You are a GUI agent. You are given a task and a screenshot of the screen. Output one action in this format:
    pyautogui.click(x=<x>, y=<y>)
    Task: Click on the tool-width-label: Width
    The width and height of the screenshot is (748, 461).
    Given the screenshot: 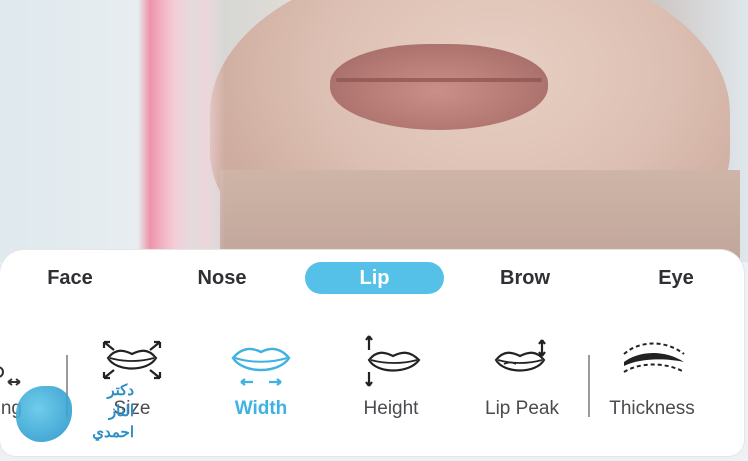 What is the action you would take?
    pyautogui.click(x=261, y=408)
    